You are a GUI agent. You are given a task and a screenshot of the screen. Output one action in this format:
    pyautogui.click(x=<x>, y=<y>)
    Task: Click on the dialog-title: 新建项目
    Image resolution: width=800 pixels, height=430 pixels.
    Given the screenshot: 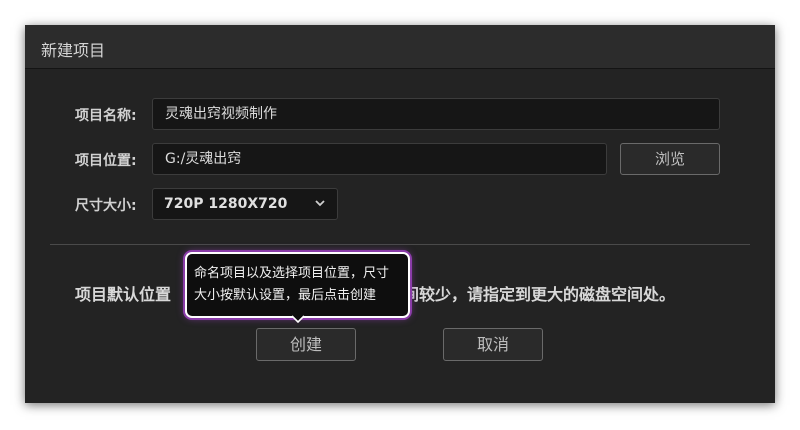 What is the action you would take?
    pyautogui.click(x=73, y=50)
    